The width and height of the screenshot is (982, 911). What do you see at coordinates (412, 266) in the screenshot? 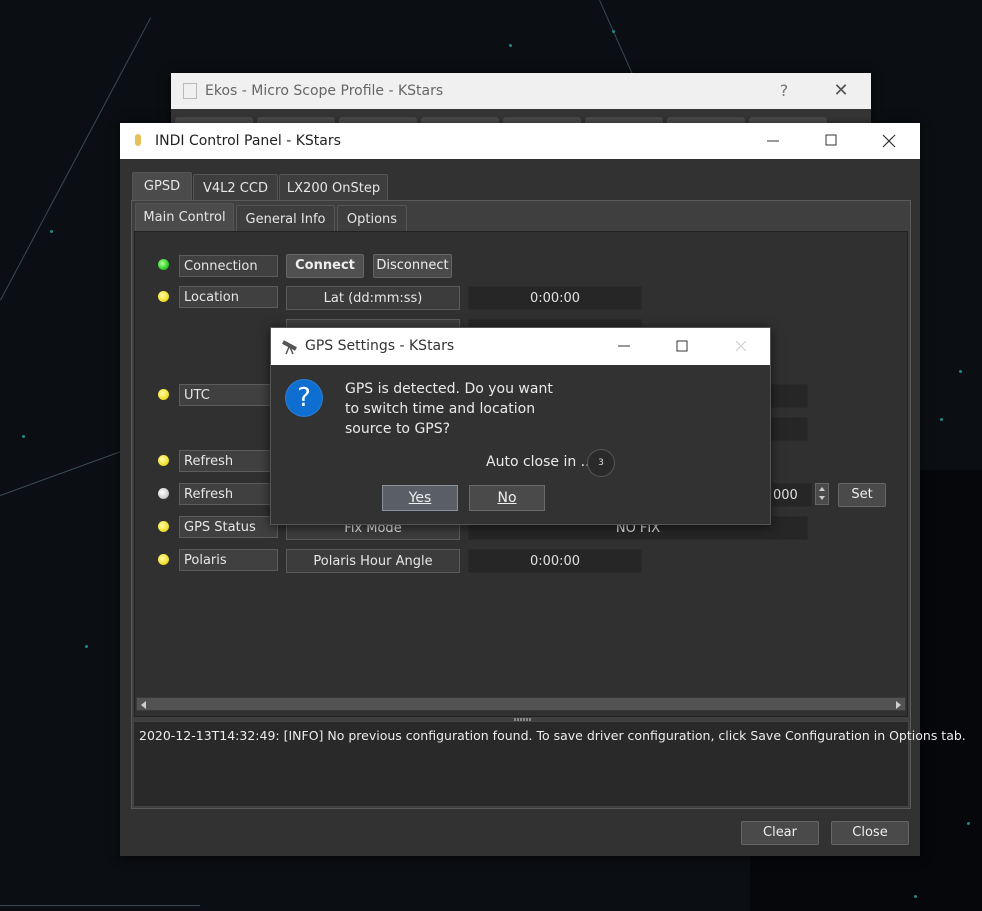
I see `disconnect-button: Disconnect` at bounding box center [412, 266].